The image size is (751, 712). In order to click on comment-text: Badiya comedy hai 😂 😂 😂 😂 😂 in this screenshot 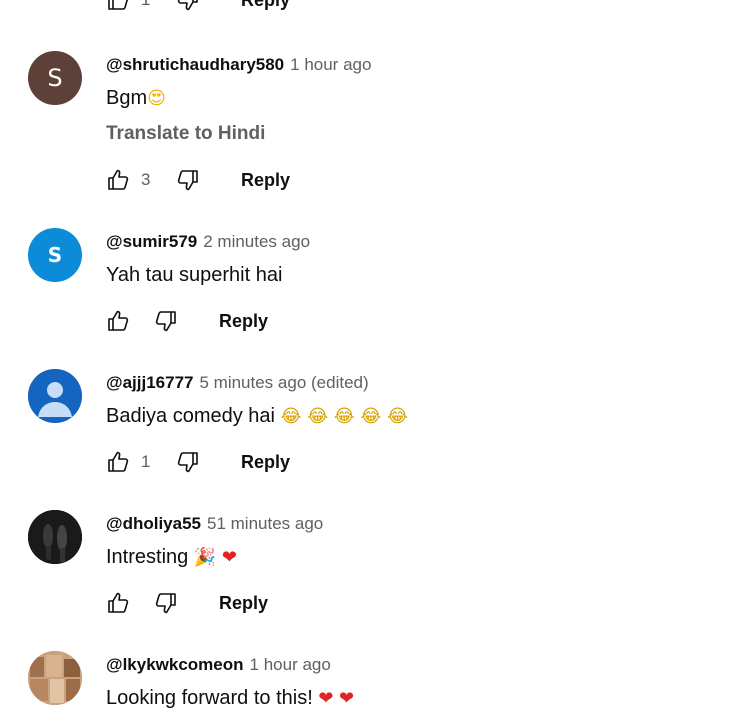, I will do `click(257, 416)`.